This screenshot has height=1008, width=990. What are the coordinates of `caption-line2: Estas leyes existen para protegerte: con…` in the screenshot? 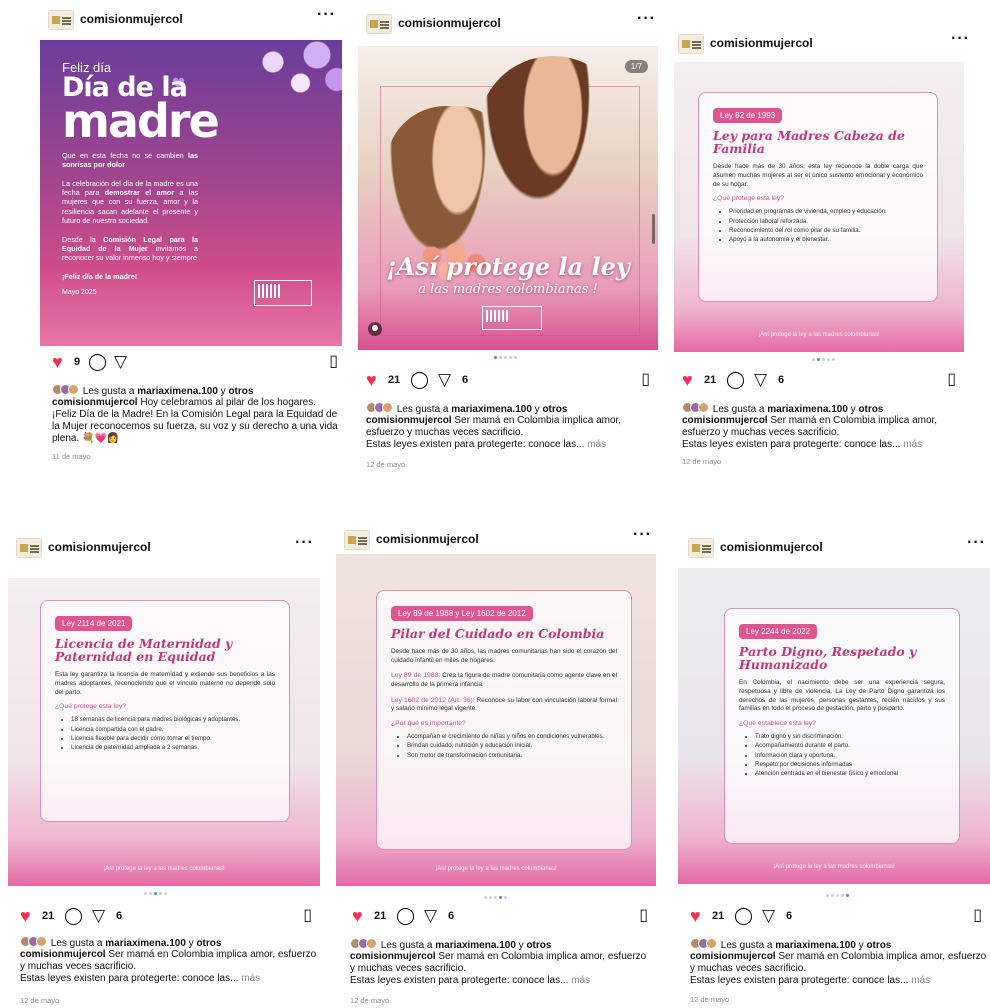 It's located at (459, 980).